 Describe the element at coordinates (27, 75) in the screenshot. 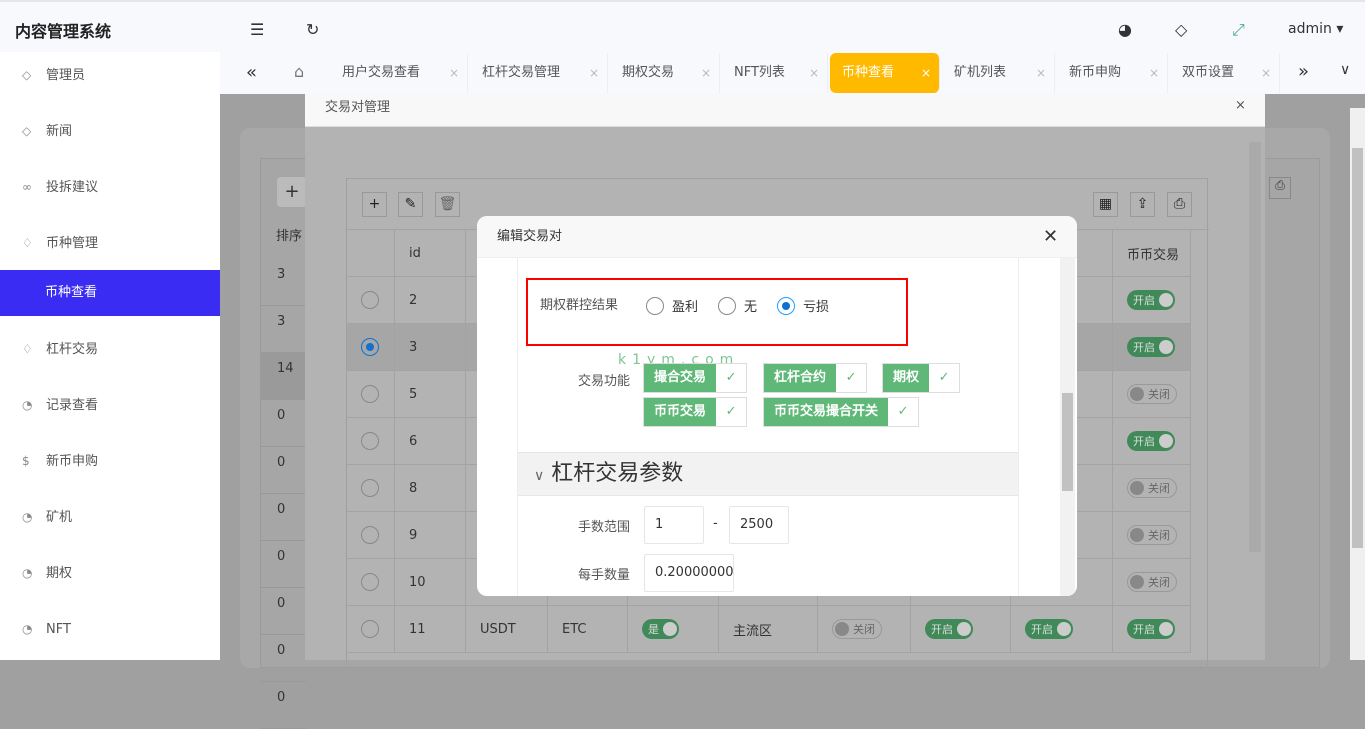

I see `shield-icon: ◇` at that location.